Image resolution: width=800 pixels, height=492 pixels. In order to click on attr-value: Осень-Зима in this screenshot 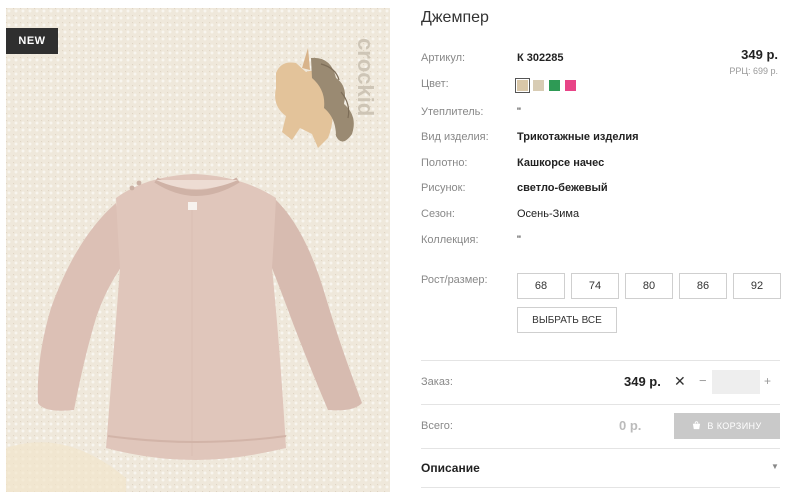, I will do `click(548, 214)`.